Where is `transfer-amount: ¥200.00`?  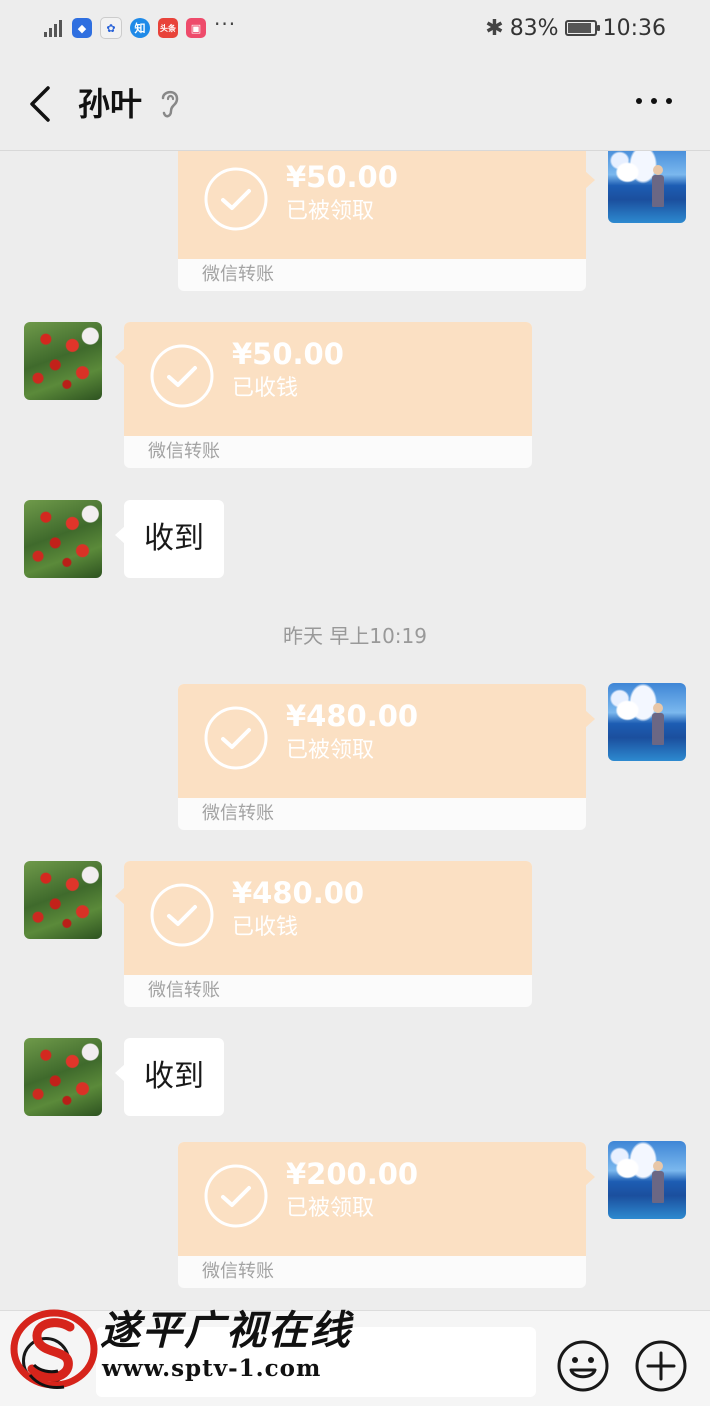
transfer-amount: ¥200.00 is located at coordinates (352, 1174).